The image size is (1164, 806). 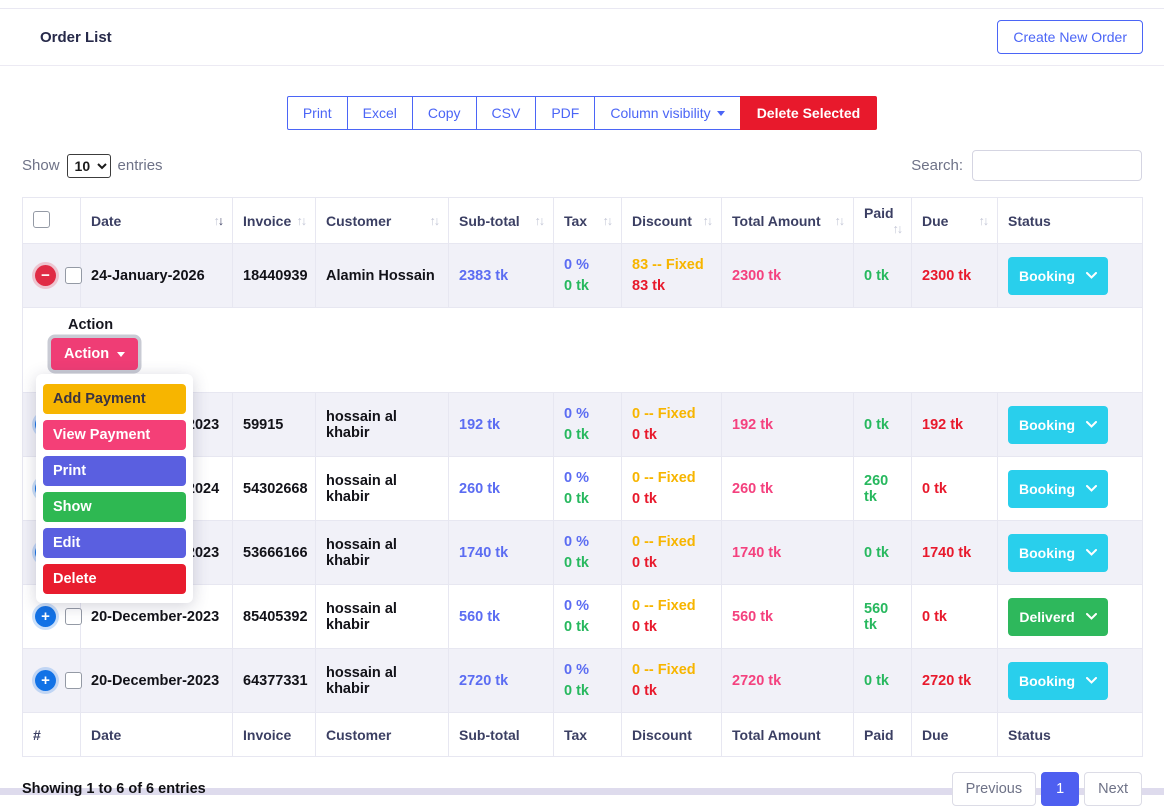 What do you see at coordinates (484, 275) in the screenshot?
I see `order-subtotal: 2383 tk` at bounding box center [484, 275].